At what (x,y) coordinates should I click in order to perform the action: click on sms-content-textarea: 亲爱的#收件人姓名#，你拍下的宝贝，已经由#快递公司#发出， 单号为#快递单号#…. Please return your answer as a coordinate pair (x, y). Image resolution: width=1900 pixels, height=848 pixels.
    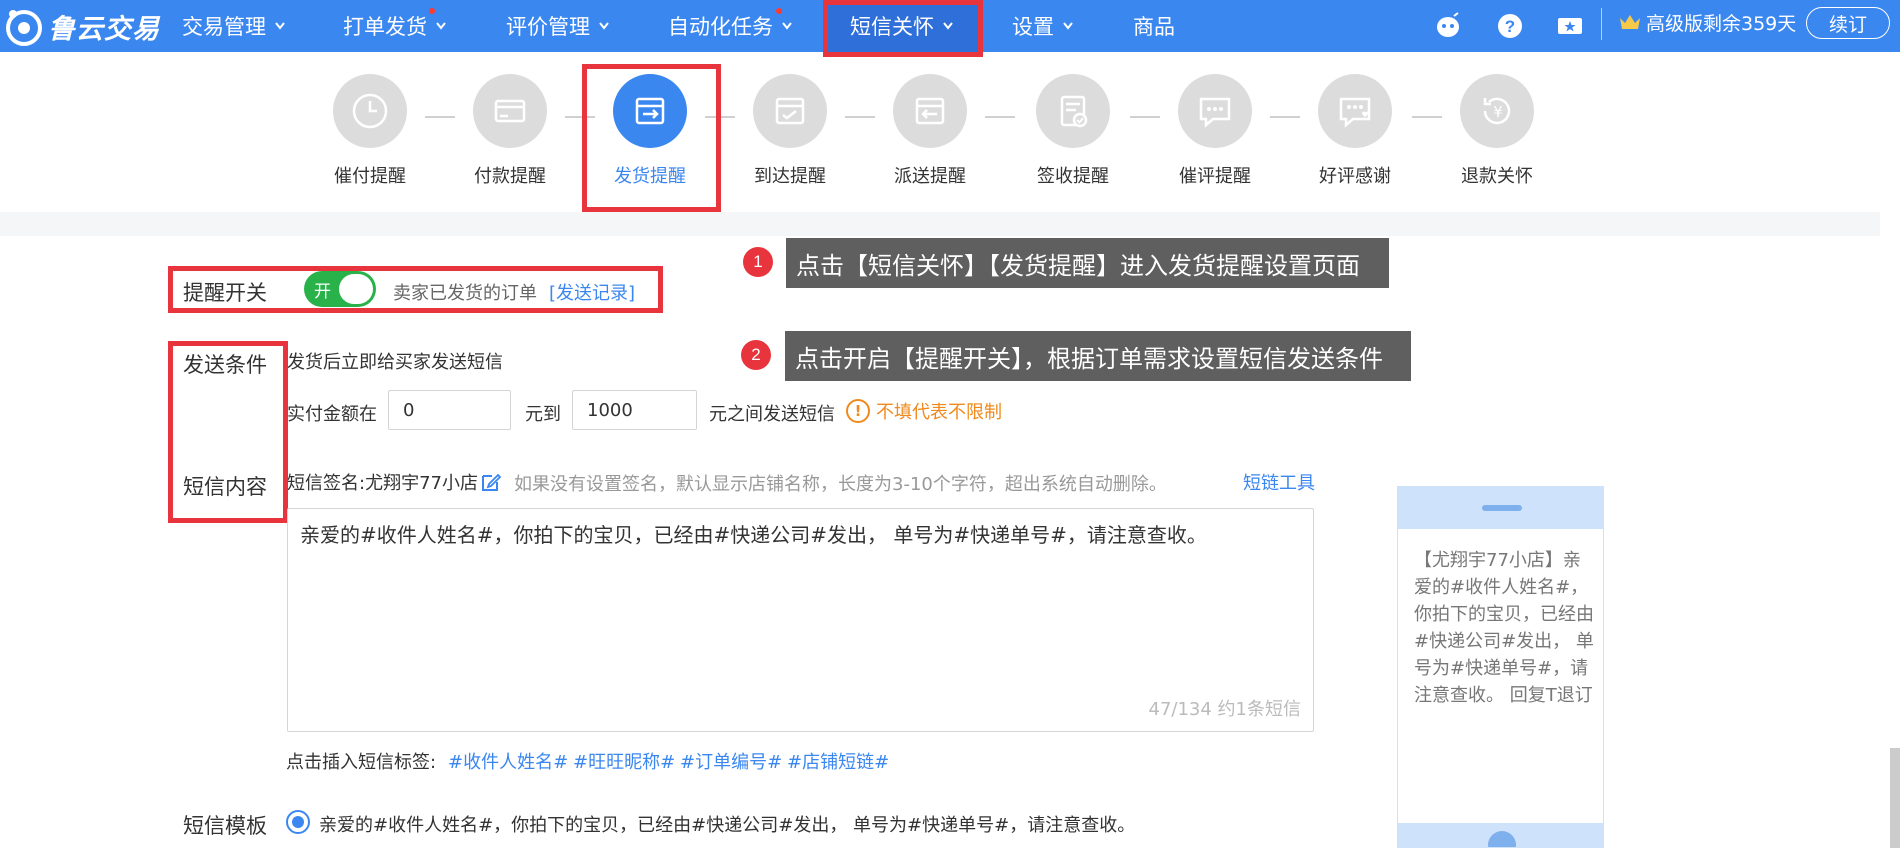
    Looking at the image, I should click on (800, 620).